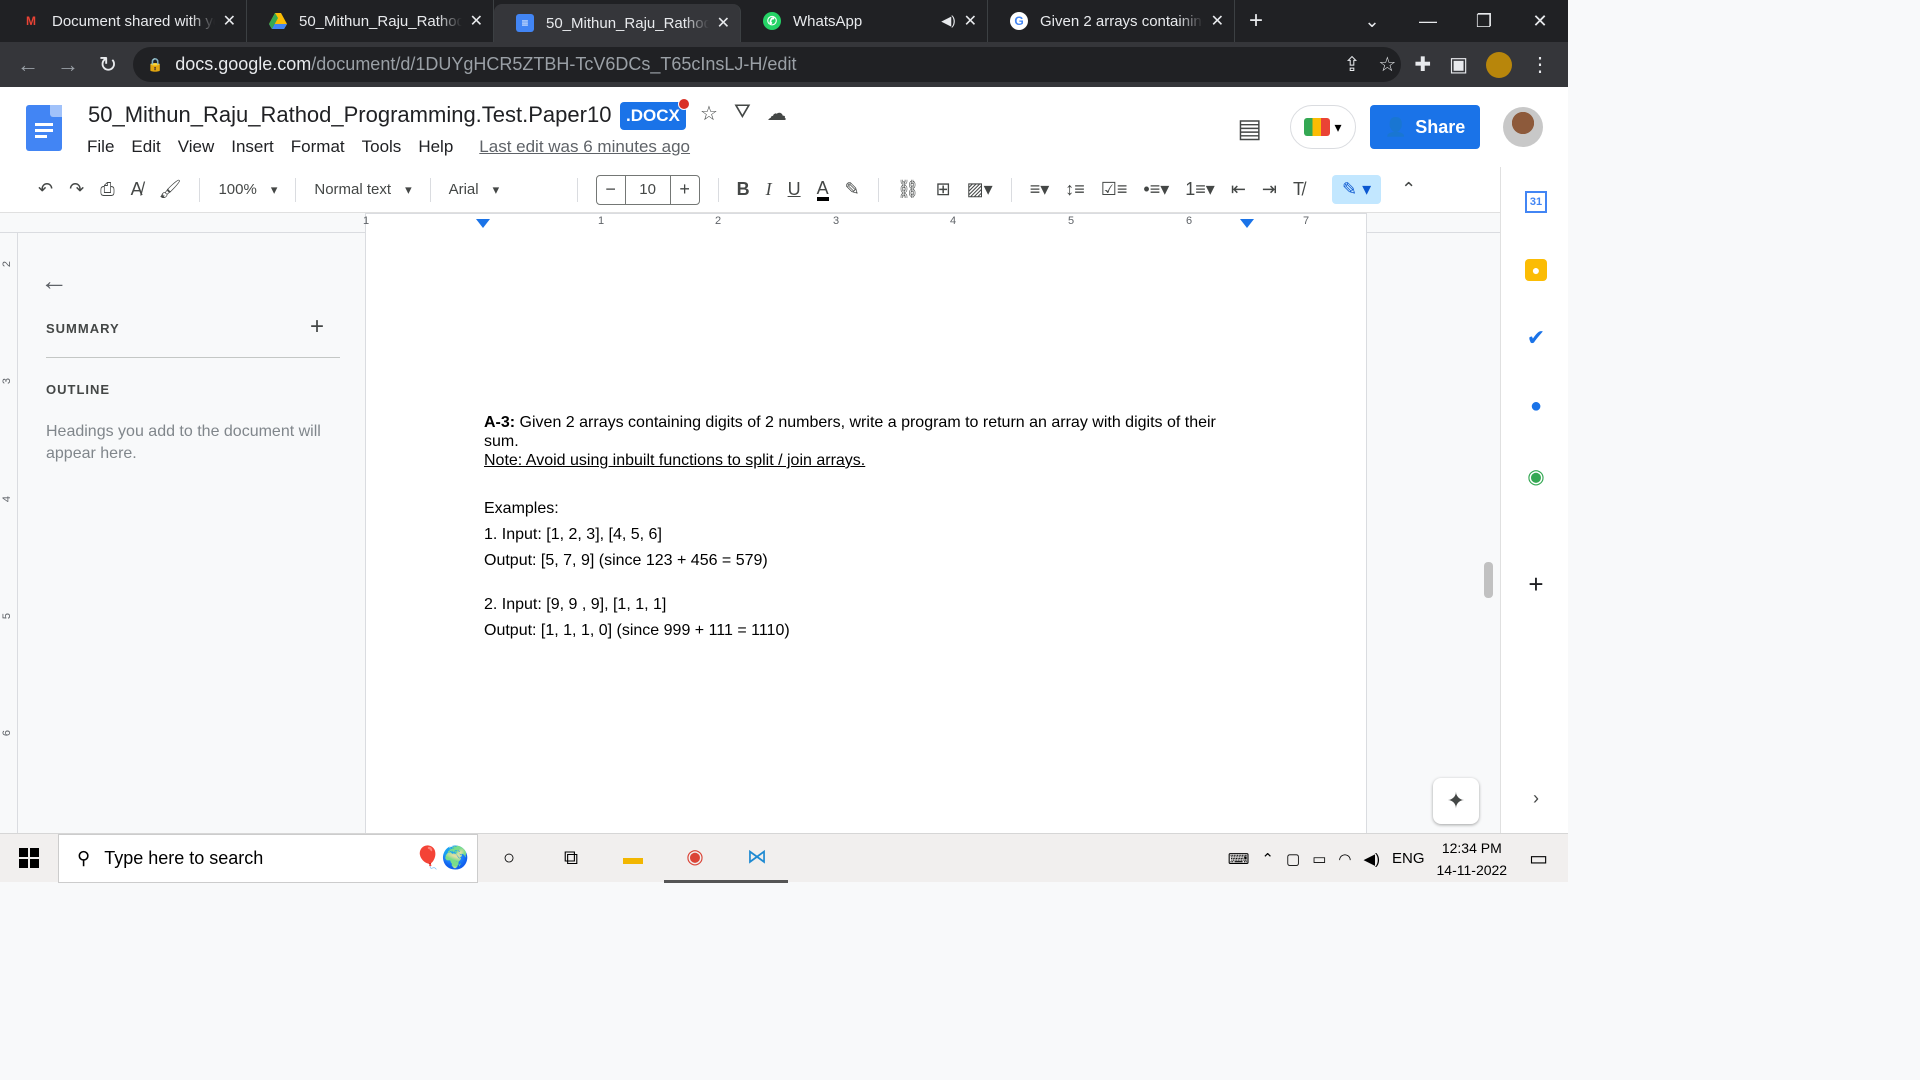 The image size is (1920, 1080). Describe the element at coordinates (1484, 21) in the screenshot. I see `restore-button: ❐` at that location.